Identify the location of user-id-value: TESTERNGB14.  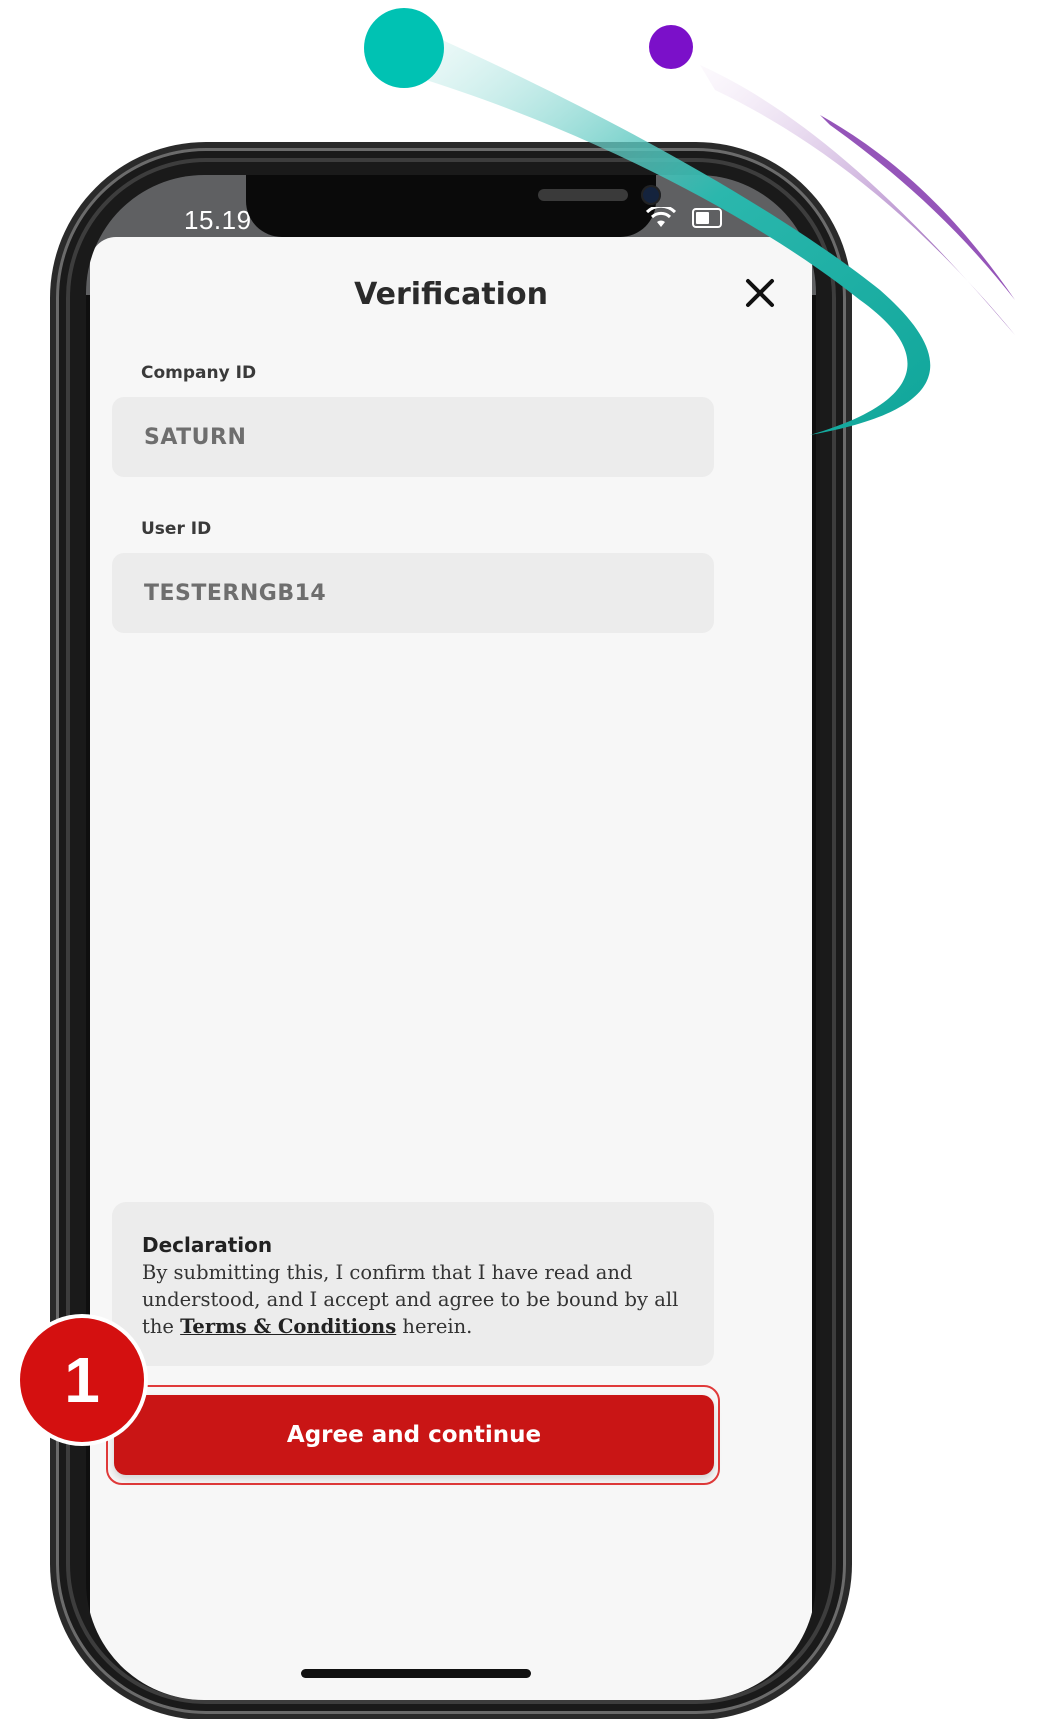
(235, 593).